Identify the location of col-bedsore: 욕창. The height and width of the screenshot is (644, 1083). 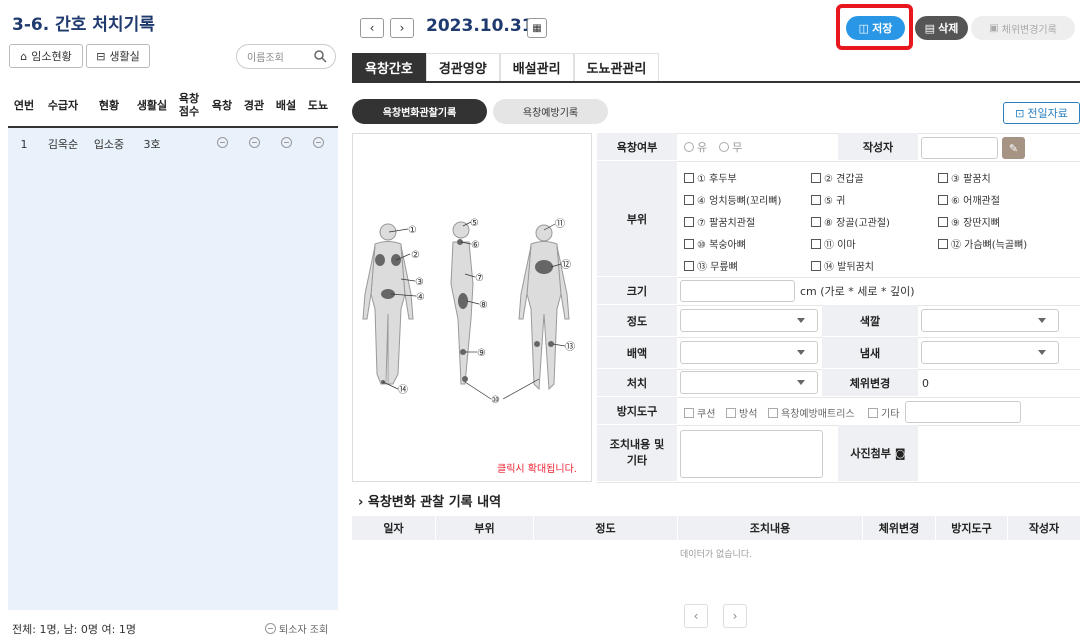
(222, 105).